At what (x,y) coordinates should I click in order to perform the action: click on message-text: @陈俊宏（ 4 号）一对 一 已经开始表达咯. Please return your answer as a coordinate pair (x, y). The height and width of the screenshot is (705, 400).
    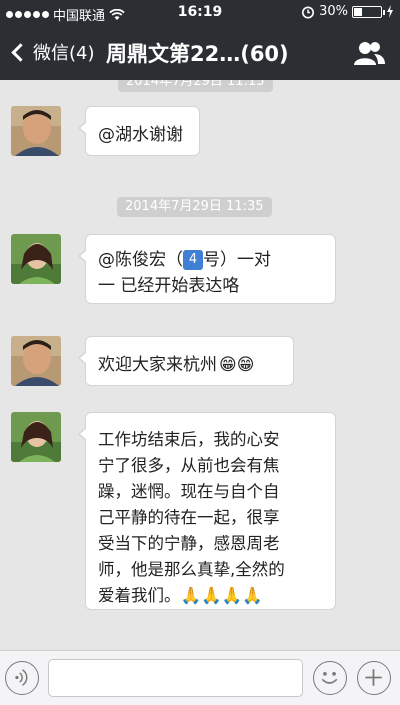
    Looking at the image, I should click on (184, 273).